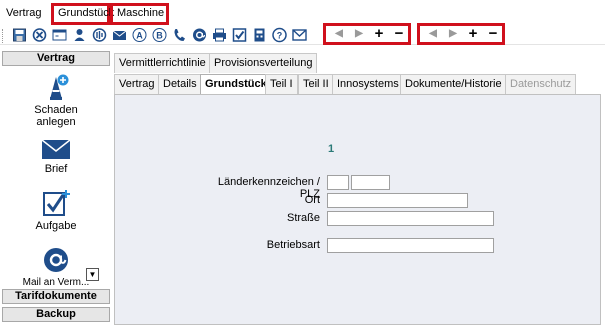  I want to click on strasse-label: Straße, so click(303, 218).